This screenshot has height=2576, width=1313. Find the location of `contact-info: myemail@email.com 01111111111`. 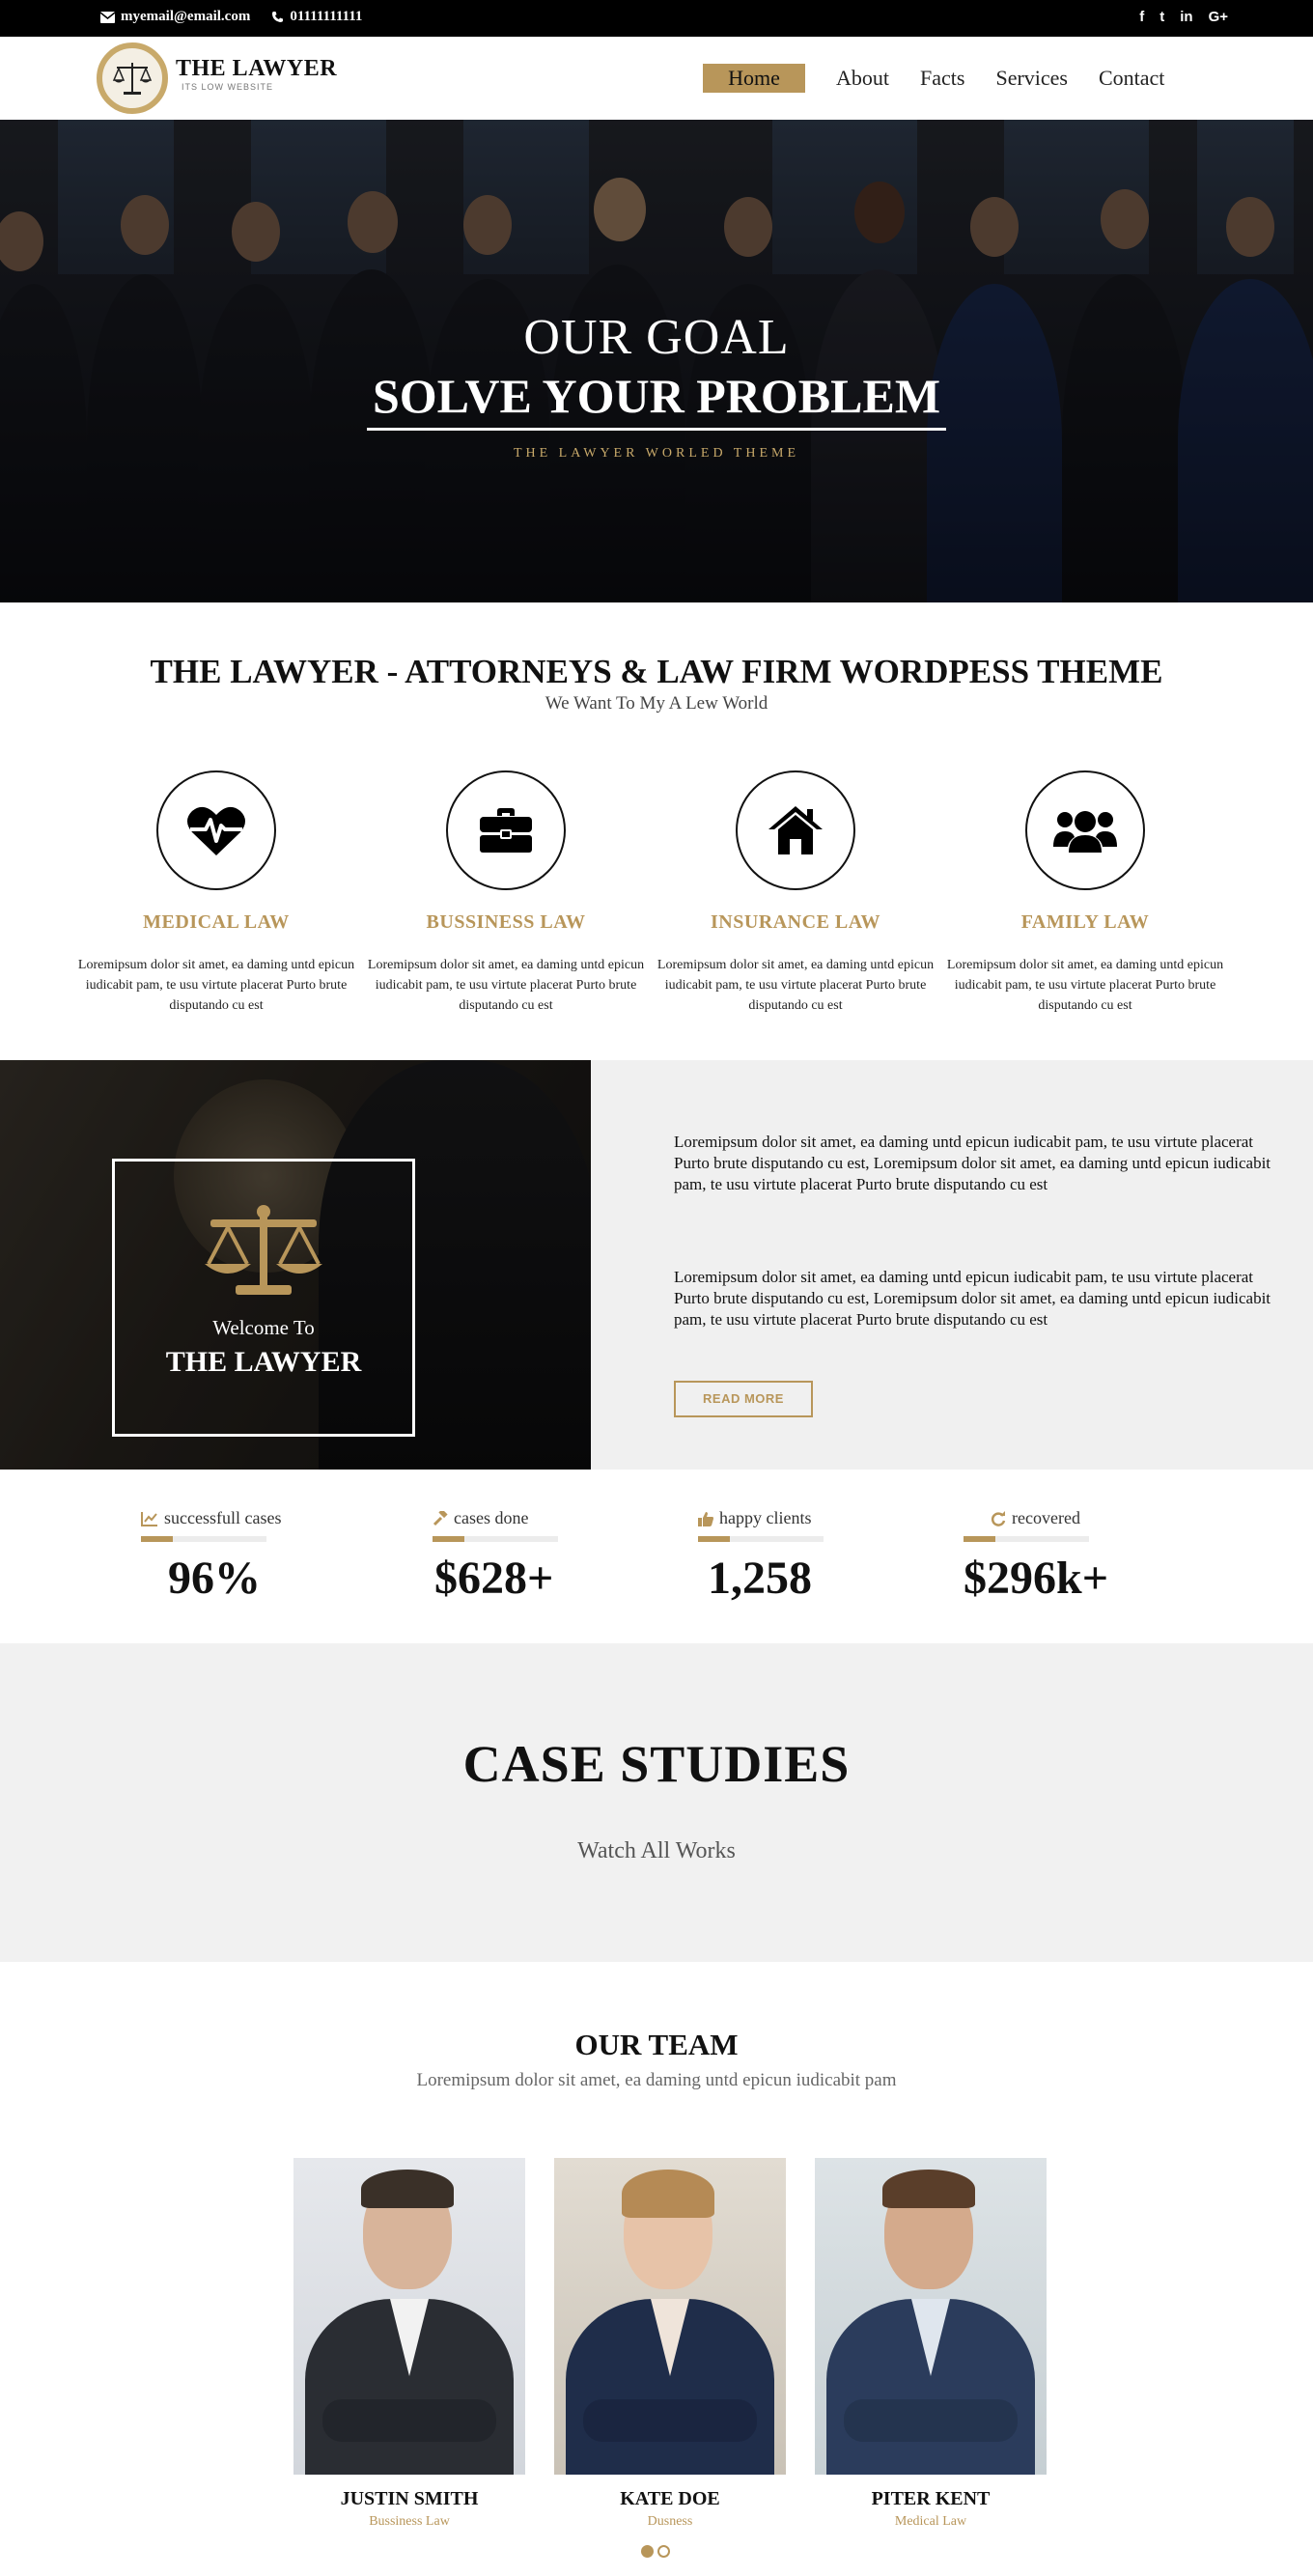

contact-info: myemail@email.com 01111111111 is located at coordinates (231, 17).